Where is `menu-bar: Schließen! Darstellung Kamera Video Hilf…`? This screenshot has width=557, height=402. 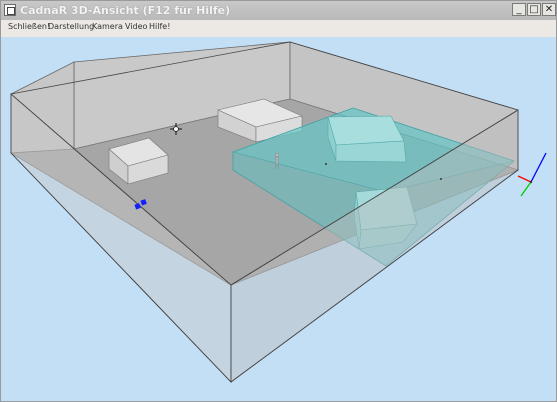 menu-bar: Schließen! Darstellung Kamera Video Hilf… is located at coordinates (278, 28).